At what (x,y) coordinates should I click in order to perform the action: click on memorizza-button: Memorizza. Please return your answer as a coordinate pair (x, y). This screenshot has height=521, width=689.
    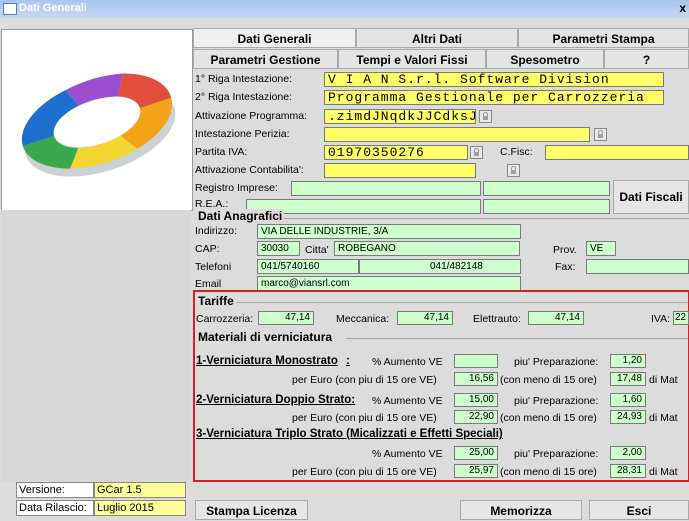
    Looking at the image, I should click on (521, 510).